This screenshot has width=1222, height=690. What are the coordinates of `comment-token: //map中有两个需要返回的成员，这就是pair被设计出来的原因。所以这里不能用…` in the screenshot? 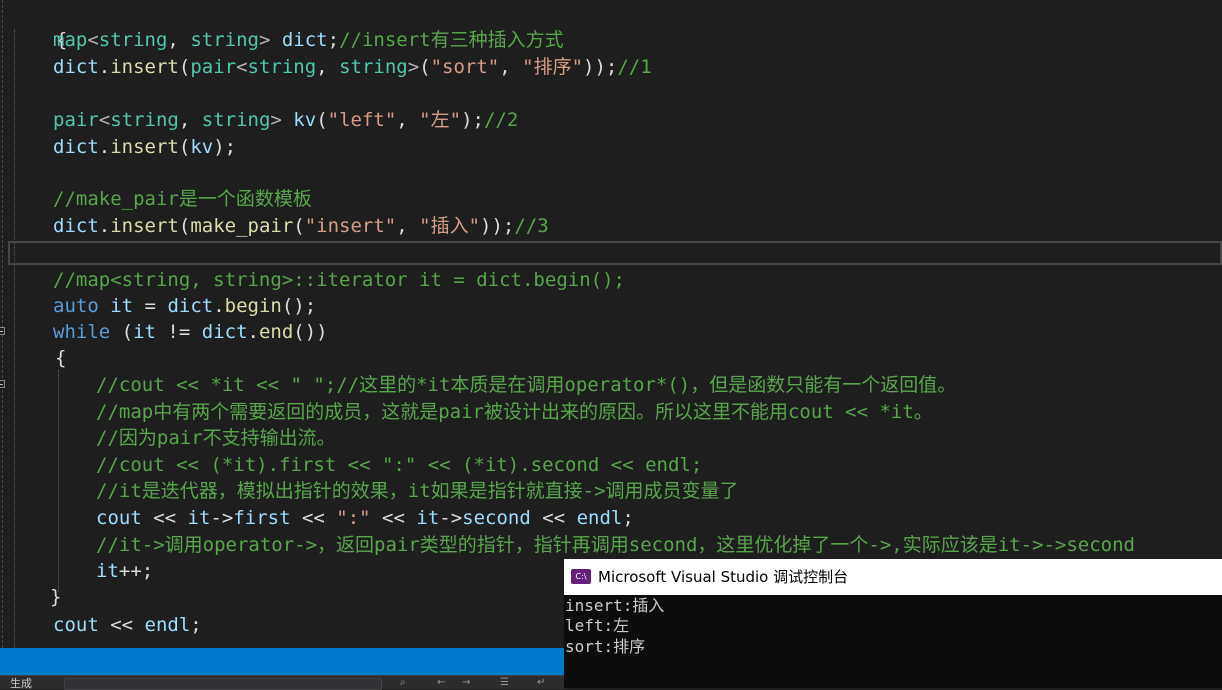 It's located at (514, 412).